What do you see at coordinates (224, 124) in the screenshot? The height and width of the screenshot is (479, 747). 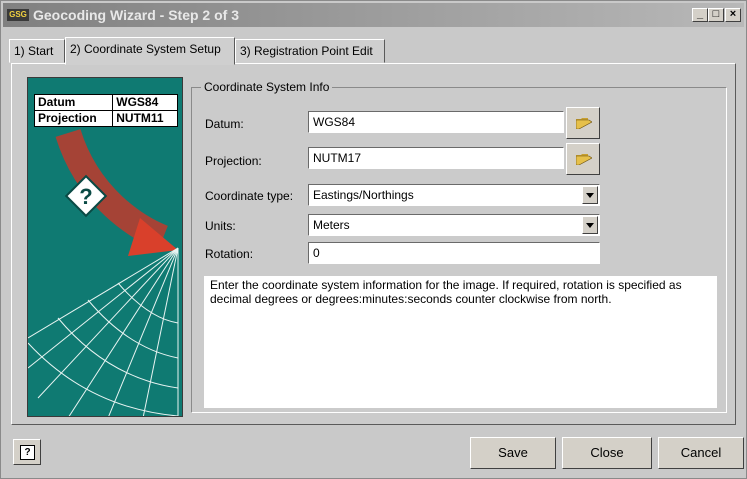 I see `datum-label: Datum:` at bounding box center [224, 124].